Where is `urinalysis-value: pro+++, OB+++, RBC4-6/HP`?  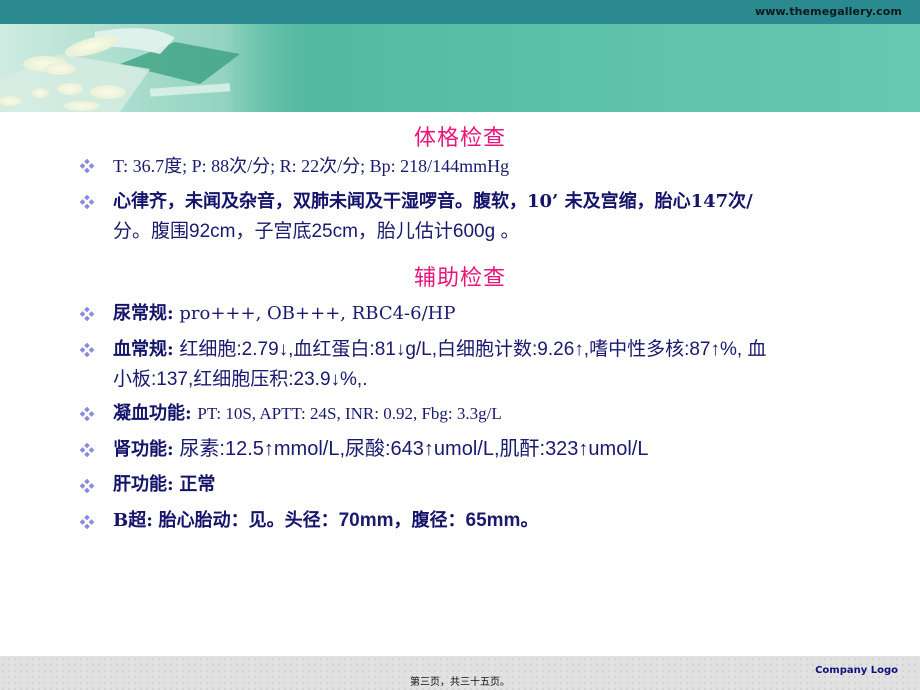
urinalysis-value: pro+++, OB+++, RBC4-6/HP is located at coordinates (317, 313).